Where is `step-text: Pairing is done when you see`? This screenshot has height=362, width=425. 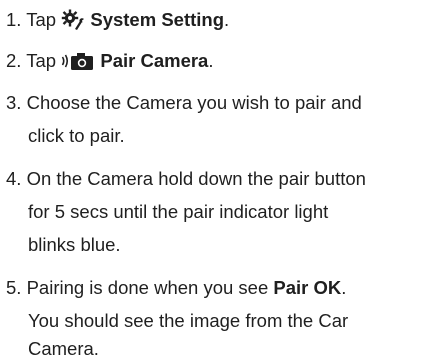 step-text: Pairing is done when you see is located at coordinates (147, 287).